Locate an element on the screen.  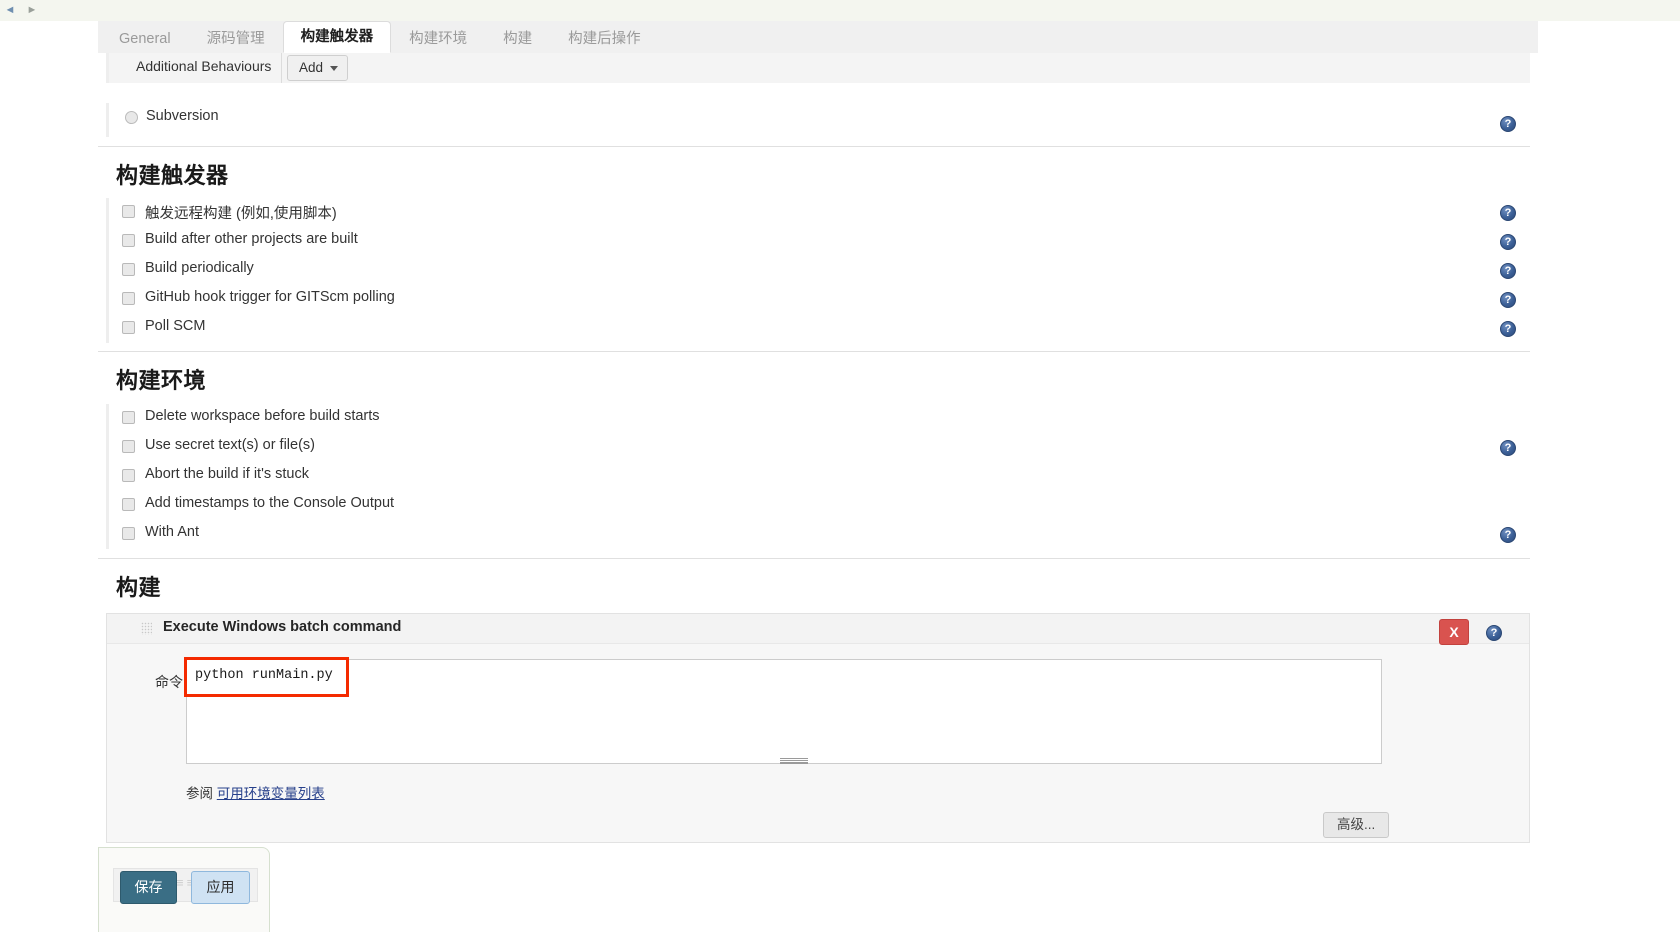
add-behaviour-button: Add is located at coordinates (318, 68).